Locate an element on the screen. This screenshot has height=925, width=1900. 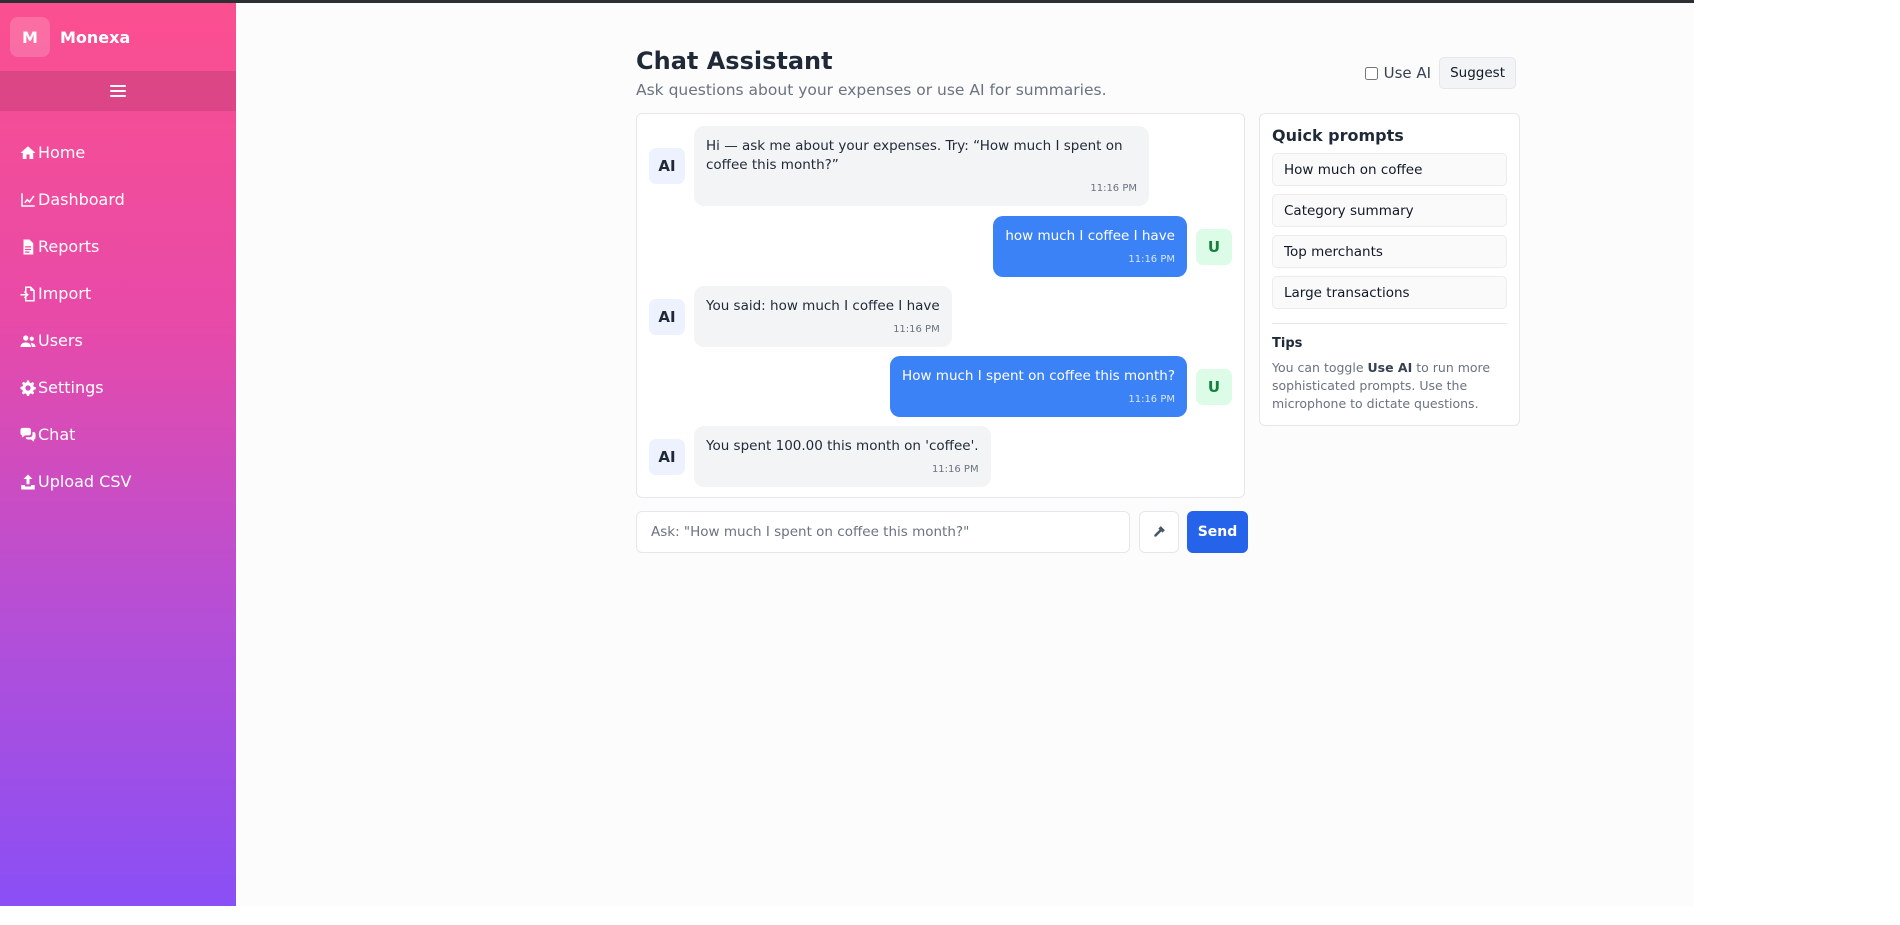
file-icon is located at coordinates (28, 247).